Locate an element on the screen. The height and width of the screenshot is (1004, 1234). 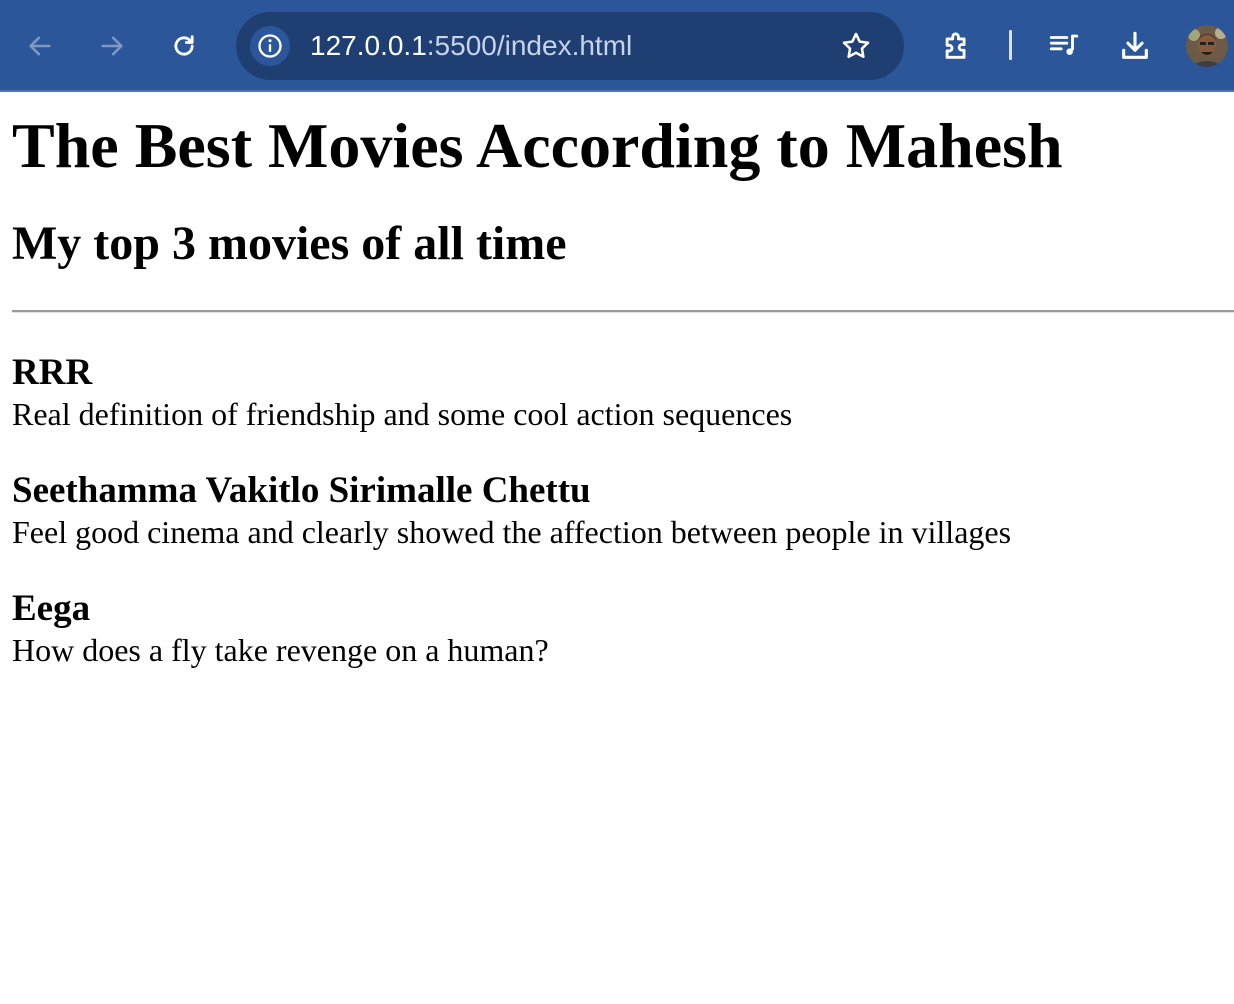
download-icon is located at coordinates (1135, 45).